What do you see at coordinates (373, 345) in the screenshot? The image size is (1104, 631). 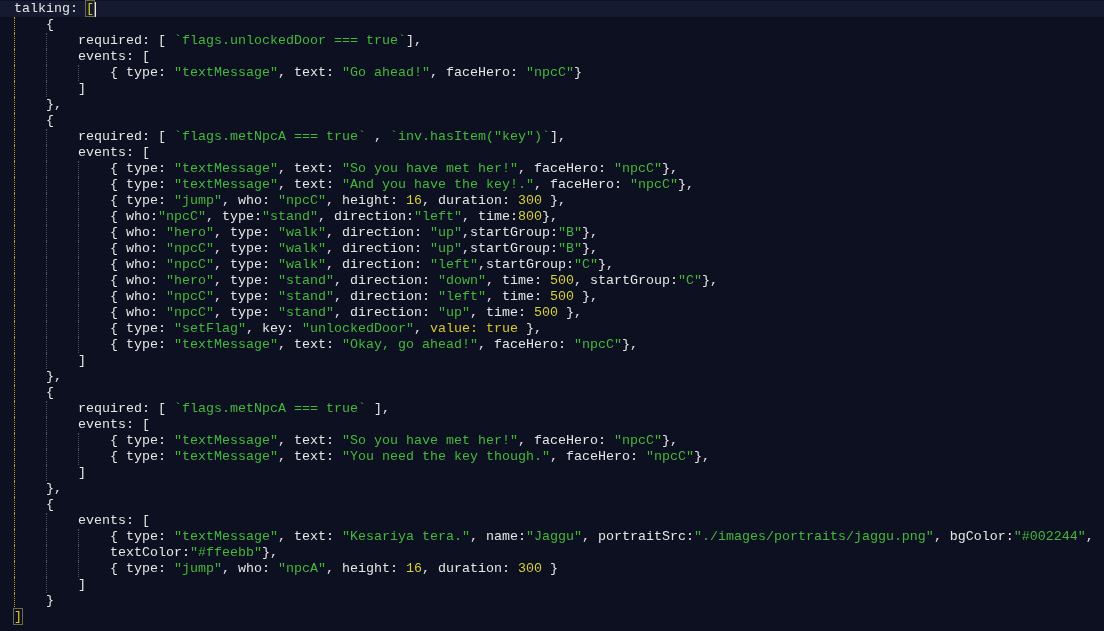 I see `code-line: { type: "textMessage", text: "Okay, go ahead!", faceHero: "npcC"},` at bounding box center [373, 345].